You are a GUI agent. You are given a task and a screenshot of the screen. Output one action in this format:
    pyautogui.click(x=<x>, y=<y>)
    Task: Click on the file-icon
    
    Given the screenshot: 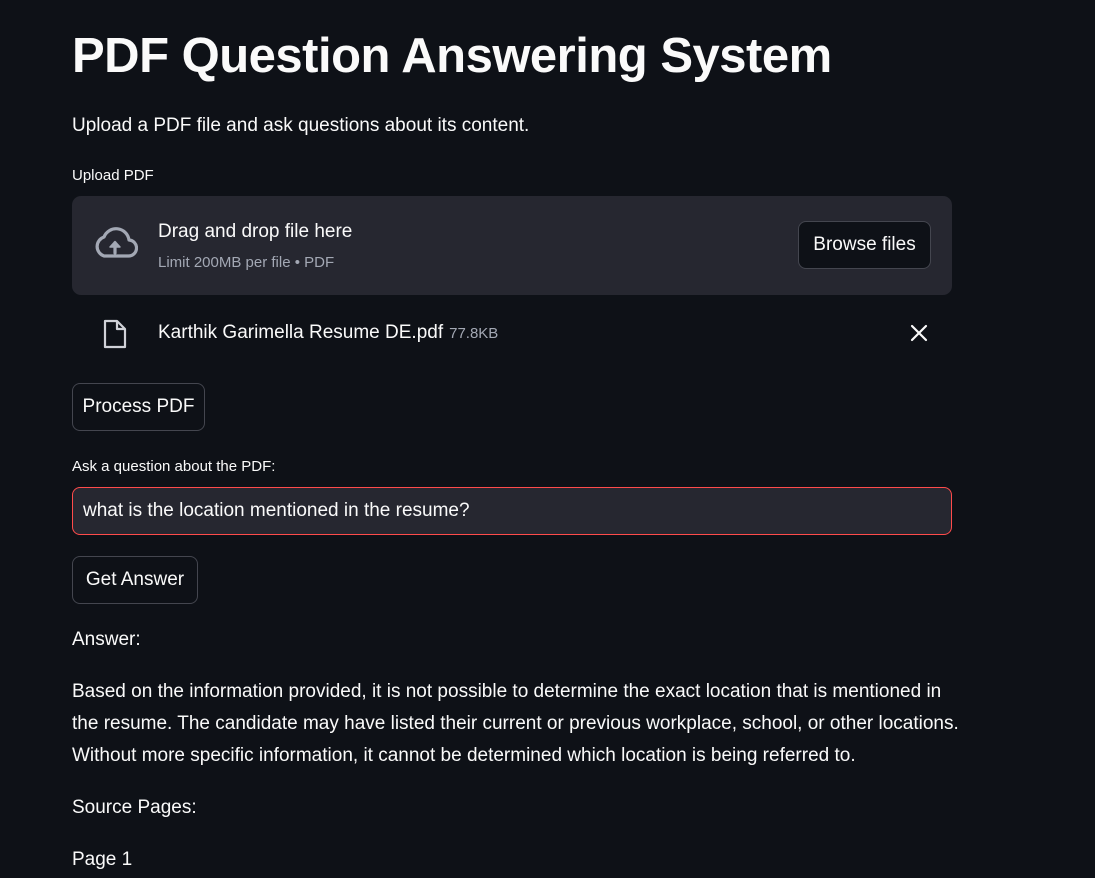 What is the action you would take?
    pyautogui.click(x=115, y=334)
    